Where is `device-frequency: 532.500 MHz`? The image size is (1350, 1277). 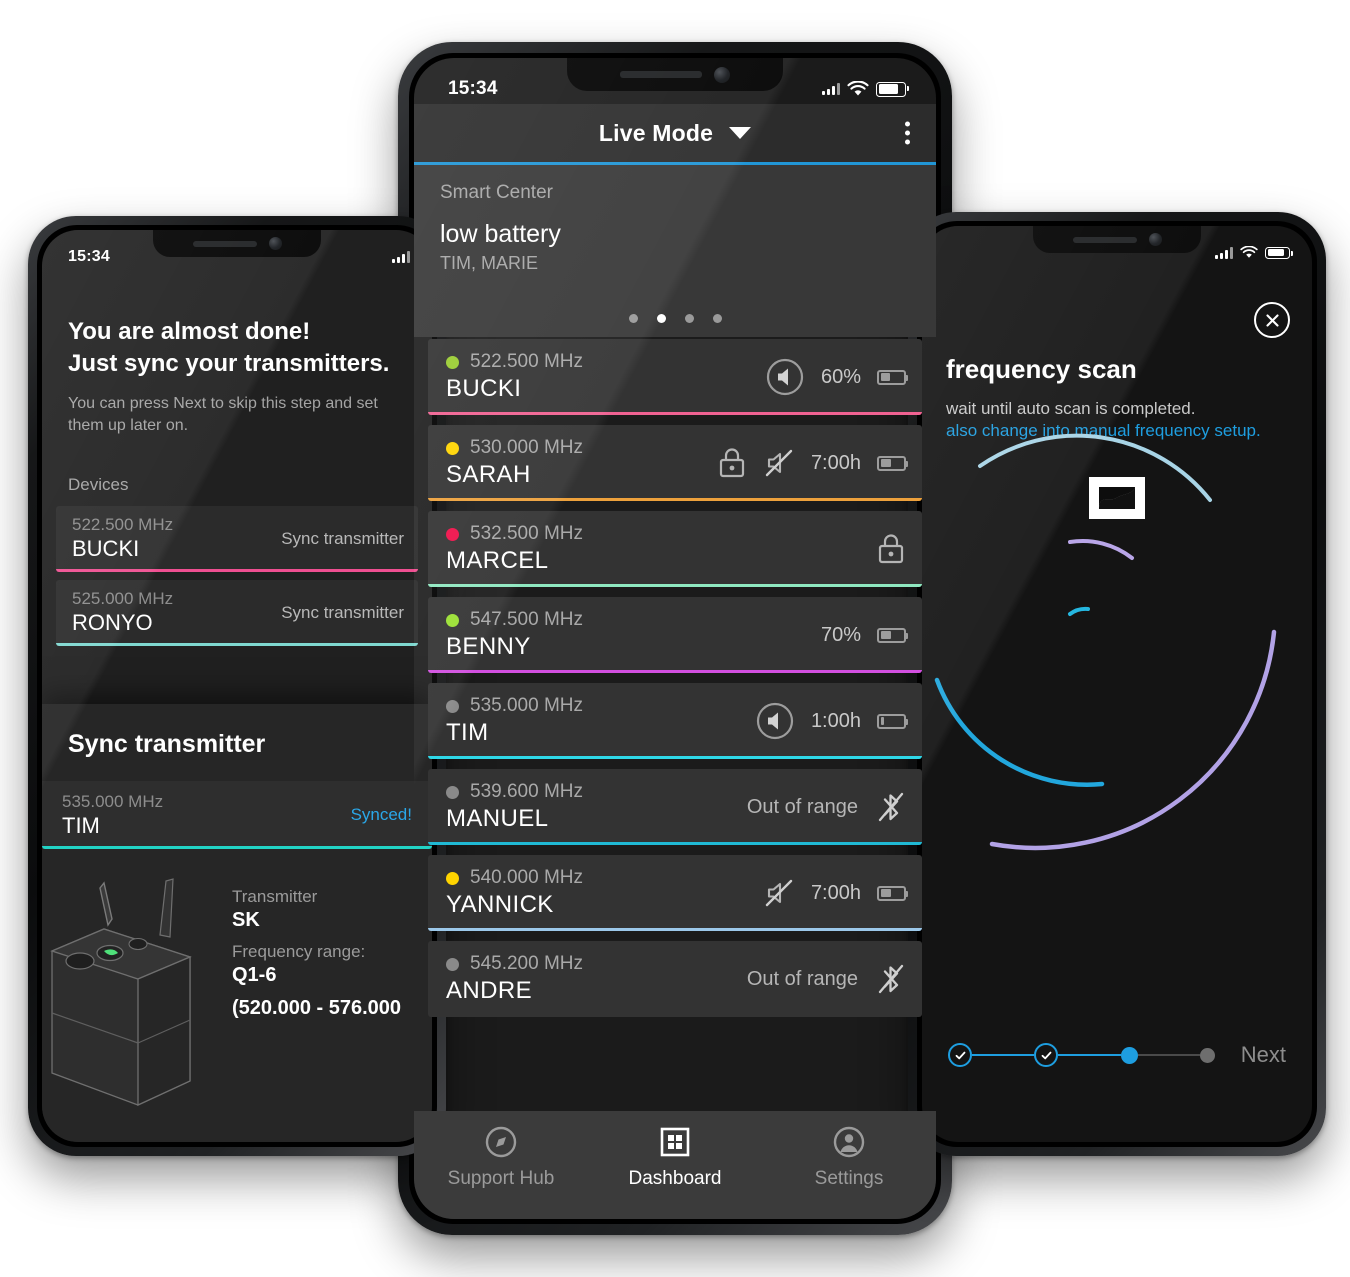 device-frequency: 532.500 MHz is located at coordinates (527, 533).